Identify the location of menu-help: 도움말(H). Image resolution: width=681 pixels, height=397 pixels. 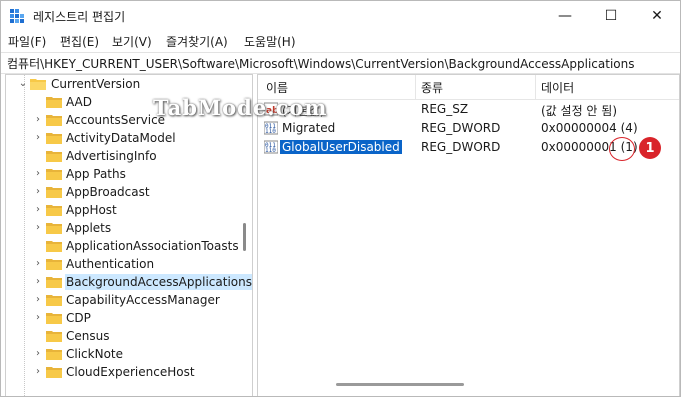
(270, 41).